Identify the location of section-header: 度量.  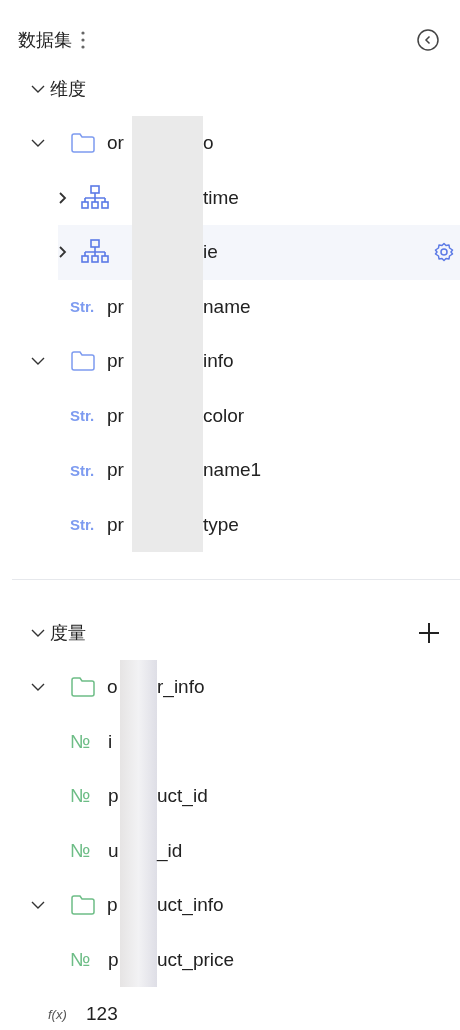
(230, 633).